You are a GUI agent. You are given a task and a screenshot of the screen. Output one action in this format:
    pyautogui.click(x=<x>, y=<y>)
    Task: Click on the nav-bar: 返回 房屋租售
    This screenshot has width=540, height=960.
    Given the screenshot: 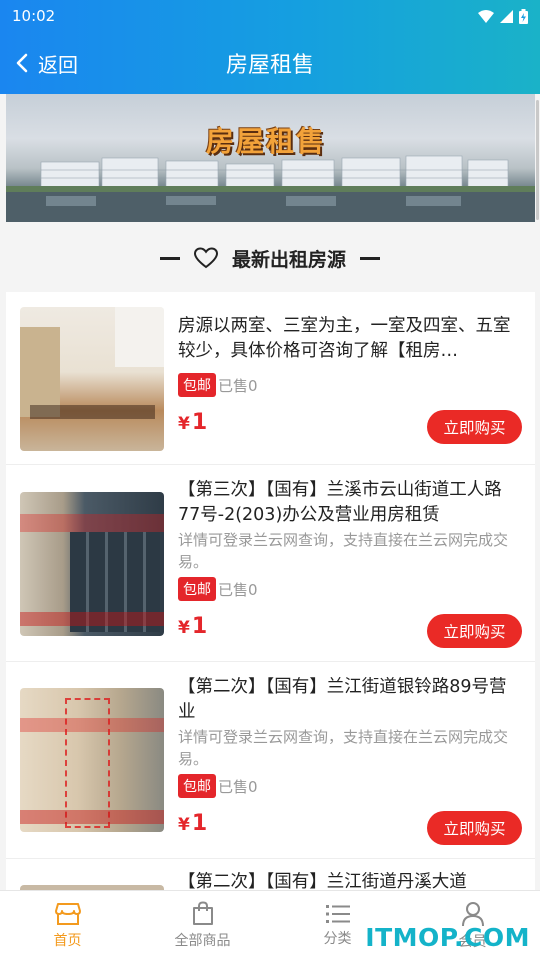 What is the action you would take?
    pyautogui.click(x=270, y=63)
    